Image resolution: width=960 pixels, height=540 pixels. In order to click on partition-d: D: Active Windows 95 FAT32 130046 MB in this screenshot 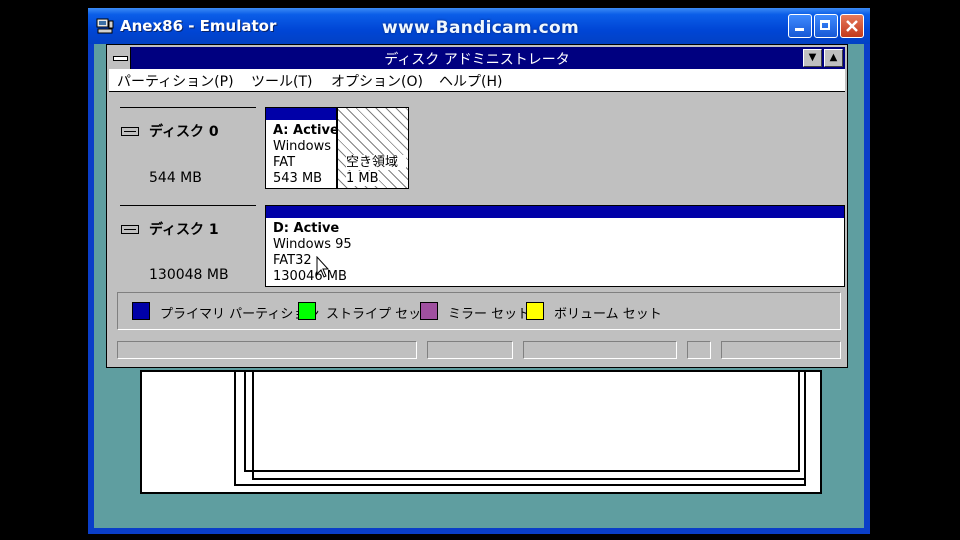, I will do `click(555, 246)`.